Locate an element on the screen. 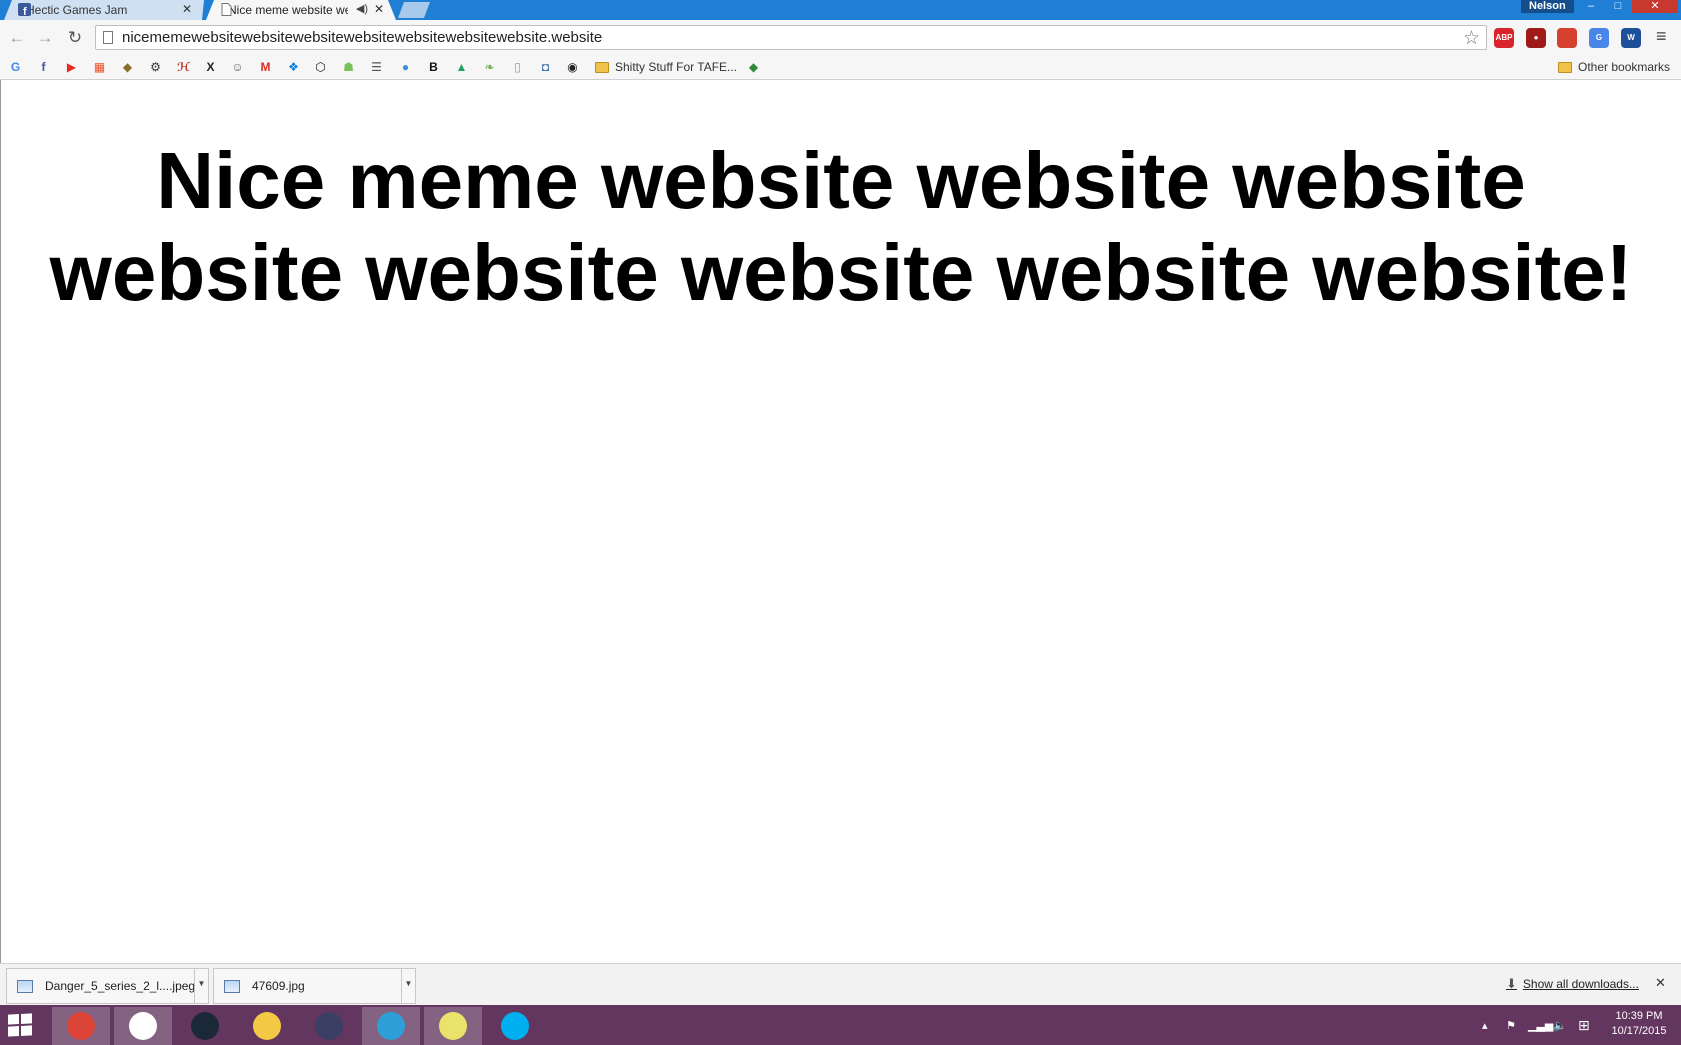 The height and width of the screenshot is (1045, 1681). facebook-icon: f is located at coordinates (43, 67).